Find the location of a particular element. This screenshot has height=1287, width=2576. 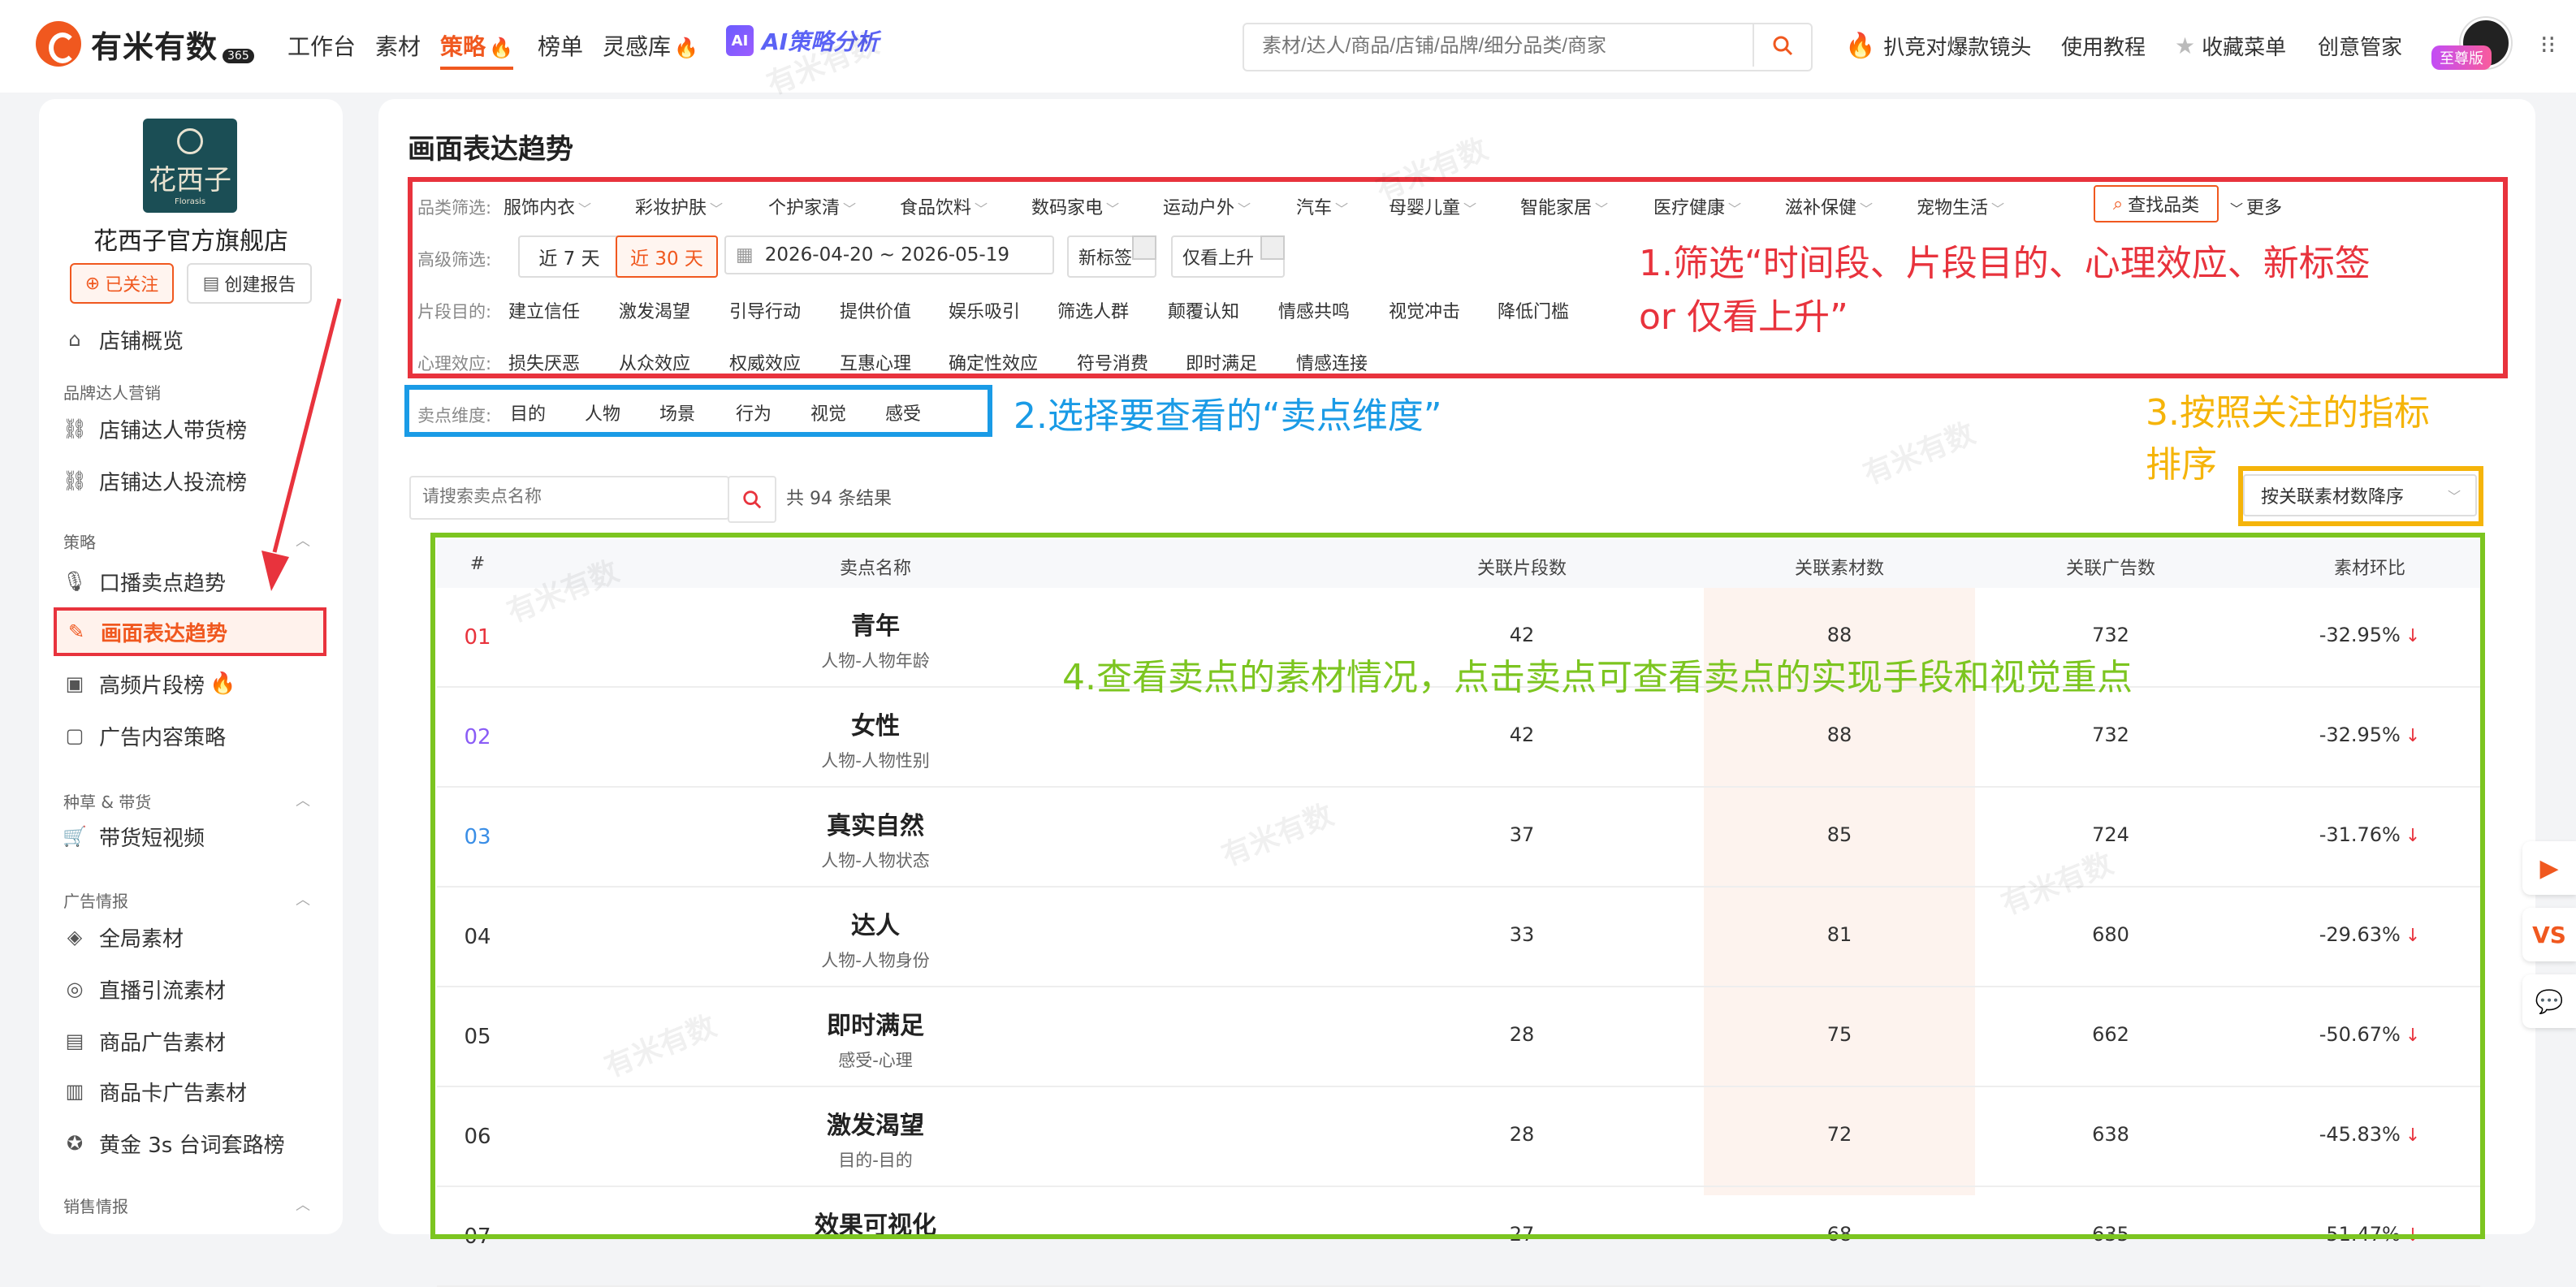

nav-inspiration: 灵感库 🔥 is located at coordinates (650, 45).